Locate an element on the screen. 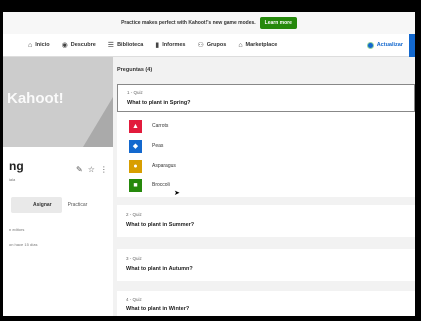 This screenshot has height=321, width=421. nav-item-label: Informes is located at coordinates (174, 45).